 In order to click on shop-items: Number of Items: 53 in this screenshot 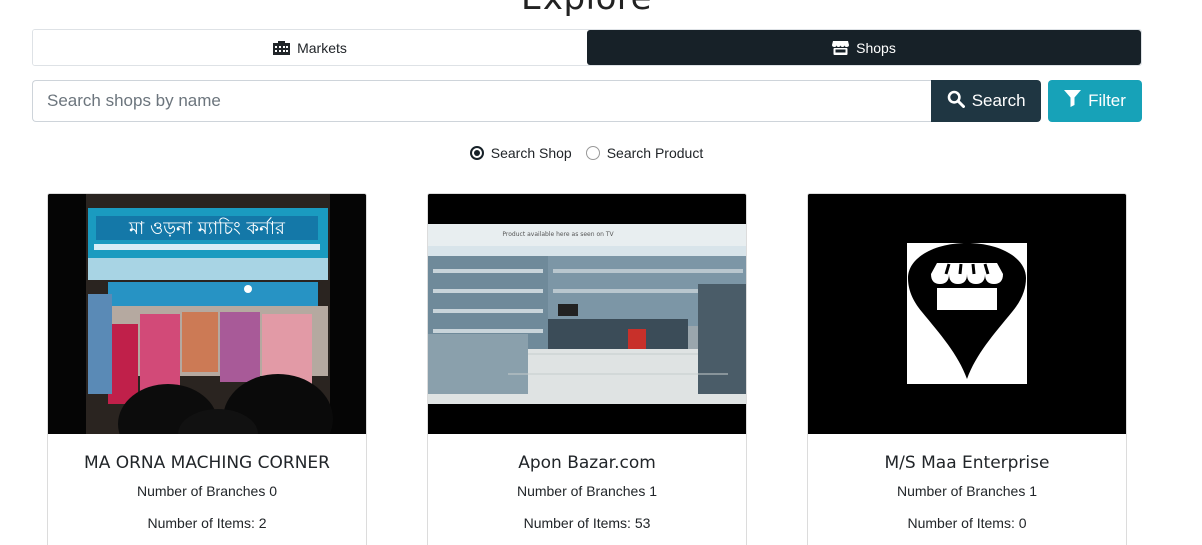, I will do `click(587, 523)`.